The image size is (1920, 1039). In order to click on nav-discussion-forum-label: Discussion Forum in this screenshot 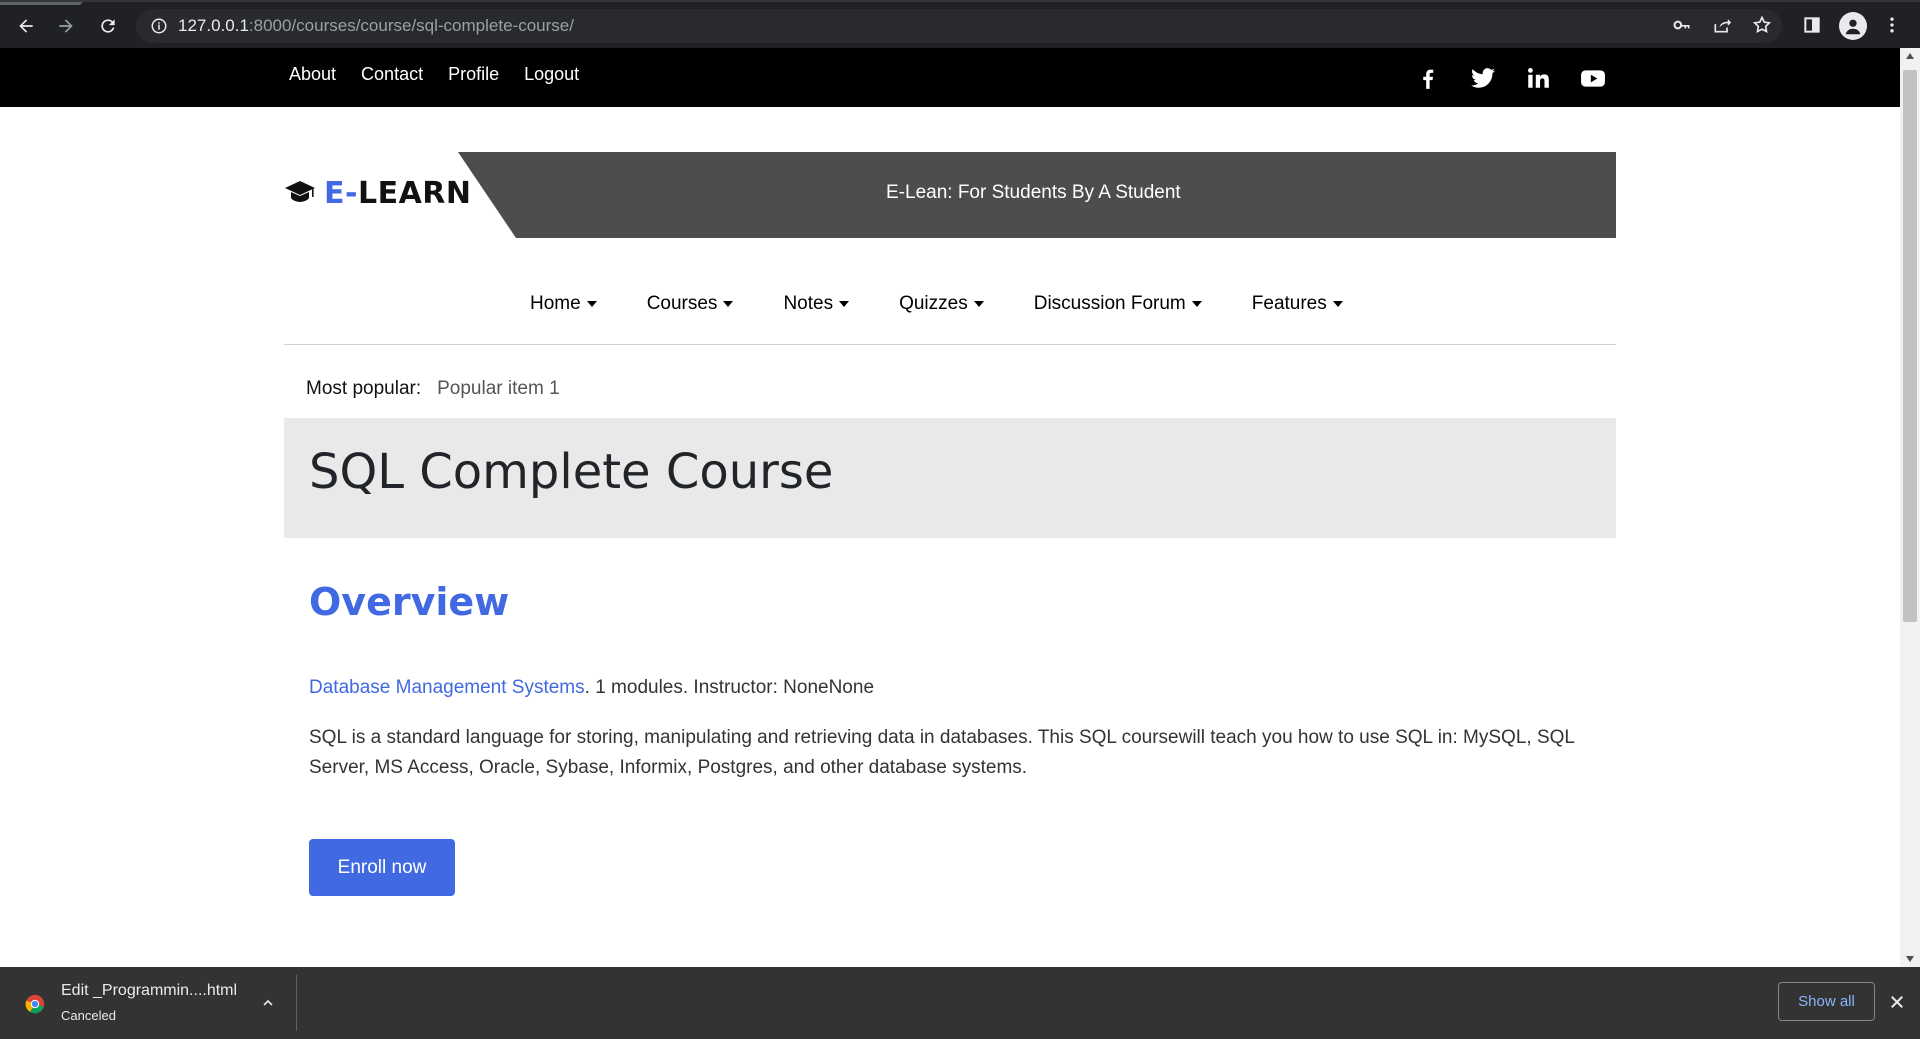, I will do `click(1109, 303)`.